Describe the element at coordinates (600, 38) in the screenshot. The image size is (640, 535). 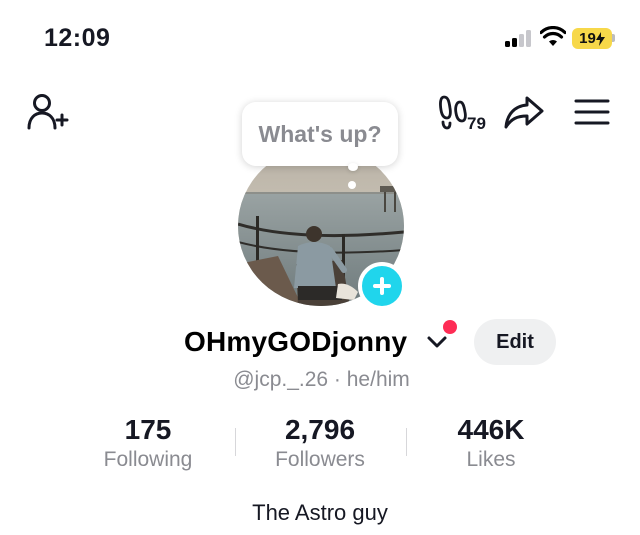
I see `charging-bolt-icon` at that location.